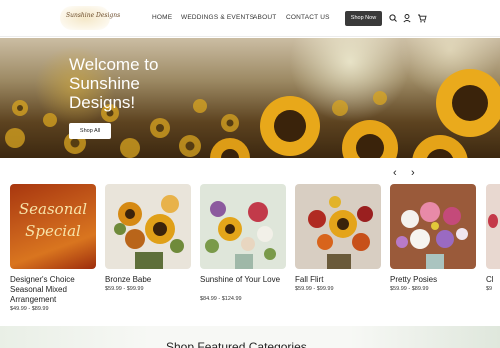  Describe the element at coordinates (409, 289) in the screenshot. I see `product-price: $59.99 - $89.99` at that location.